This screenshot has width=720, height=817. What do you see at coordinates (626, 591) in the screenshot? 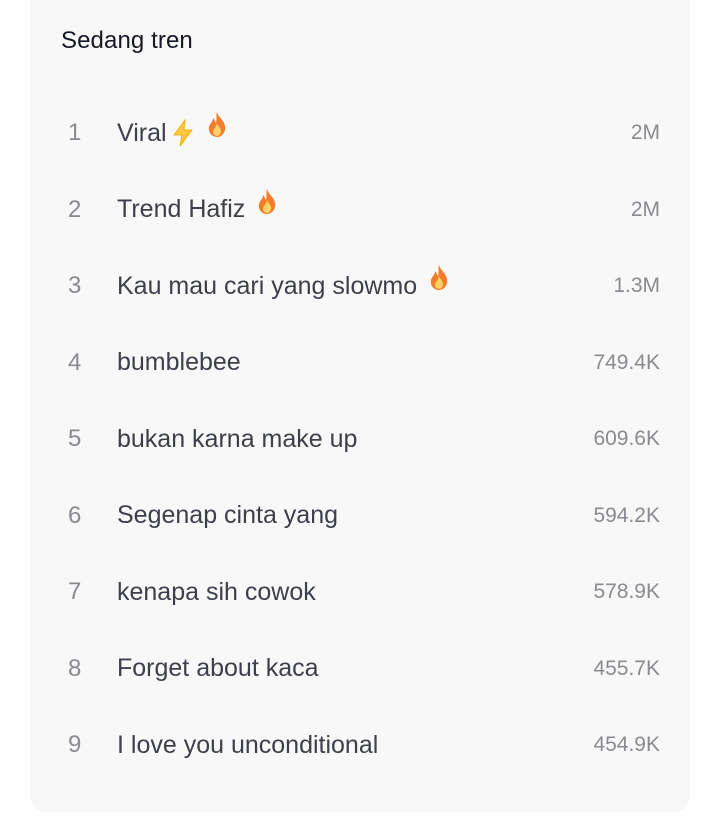
I see `trending-count: 578.9K` at bounding box center [626, 591].